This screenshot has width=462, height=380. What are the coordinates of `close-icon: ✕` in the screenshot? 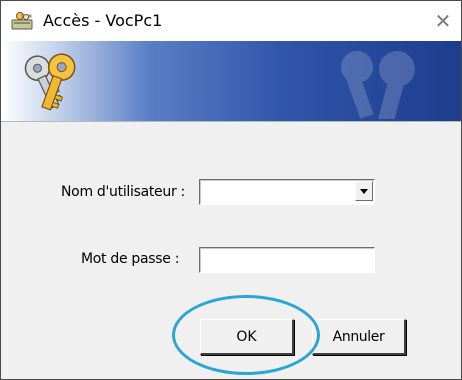 It's located at (443, 21).